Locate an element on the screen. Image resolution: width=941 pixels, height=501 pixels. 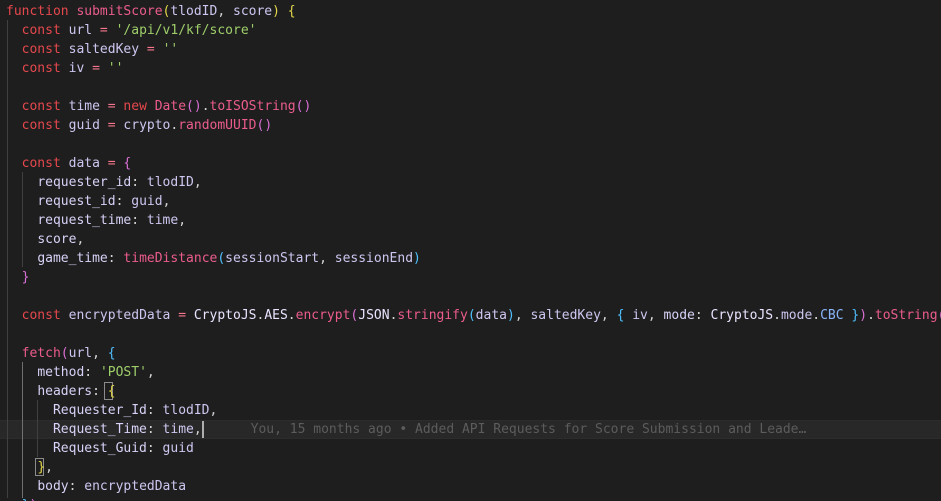
code-token: method is located at coordinates (61, 372).